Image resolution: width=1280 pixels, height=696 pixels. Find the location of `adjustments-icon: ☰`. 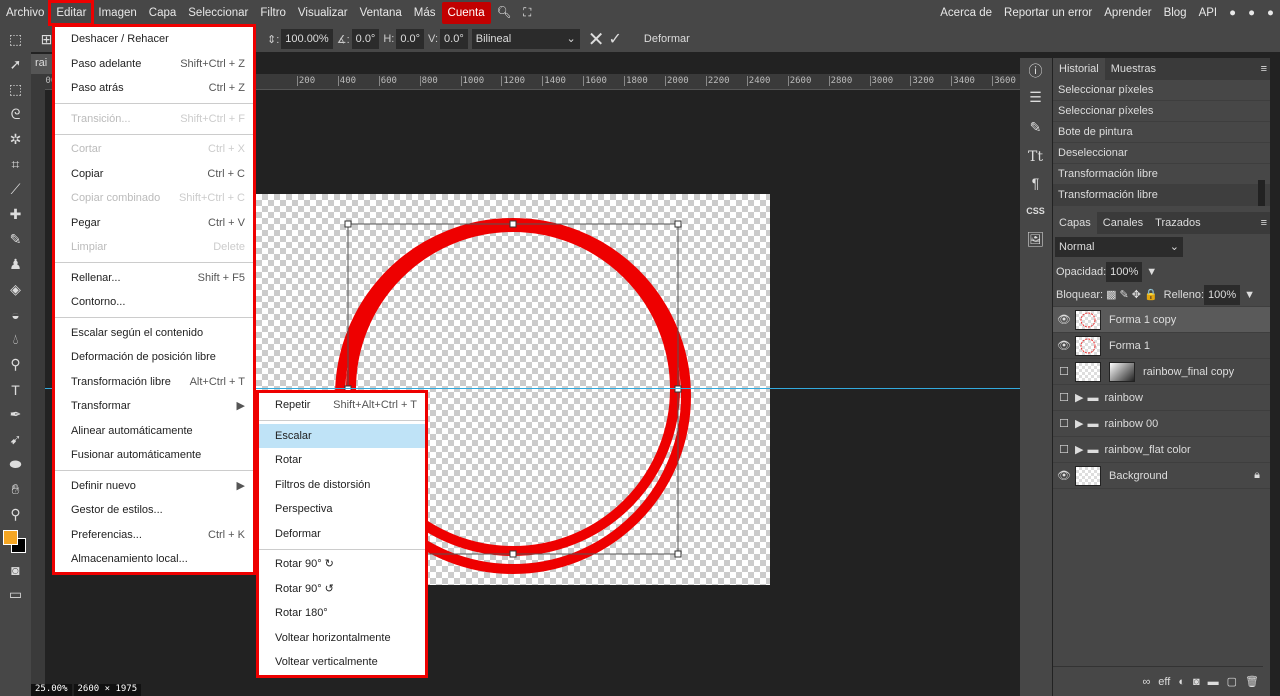

adjustments-icon: ☰ is located at coordinates (1035, 97).